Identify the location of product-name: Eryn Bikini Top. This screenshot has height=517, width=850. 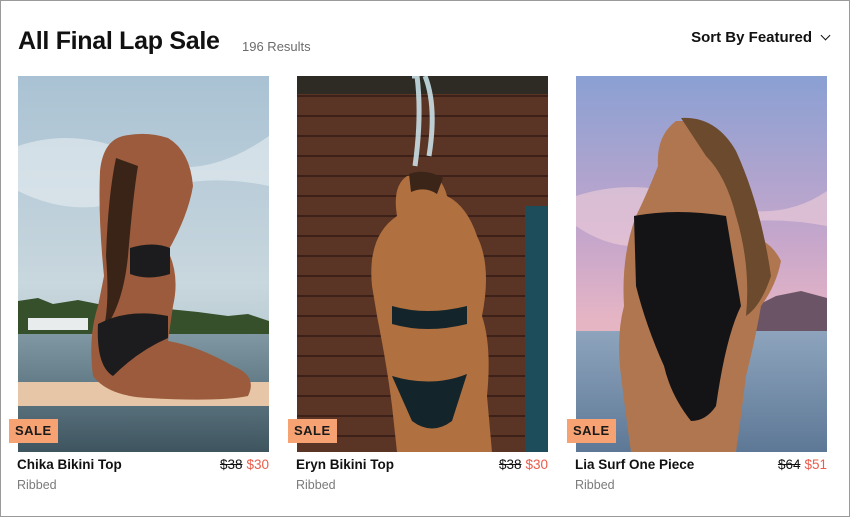
(345, 464).